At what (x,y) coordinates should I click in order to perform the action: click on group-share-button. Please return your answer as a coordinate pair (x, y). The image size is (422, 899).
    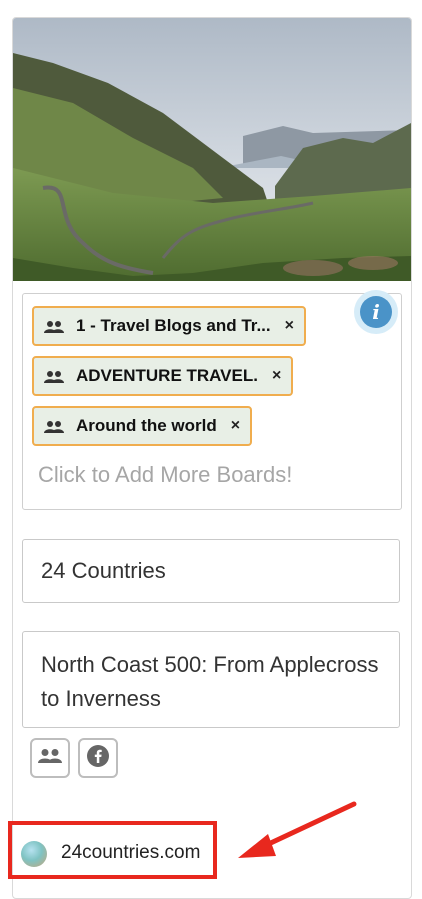
    Looking at the image, I should click on (50, 758).